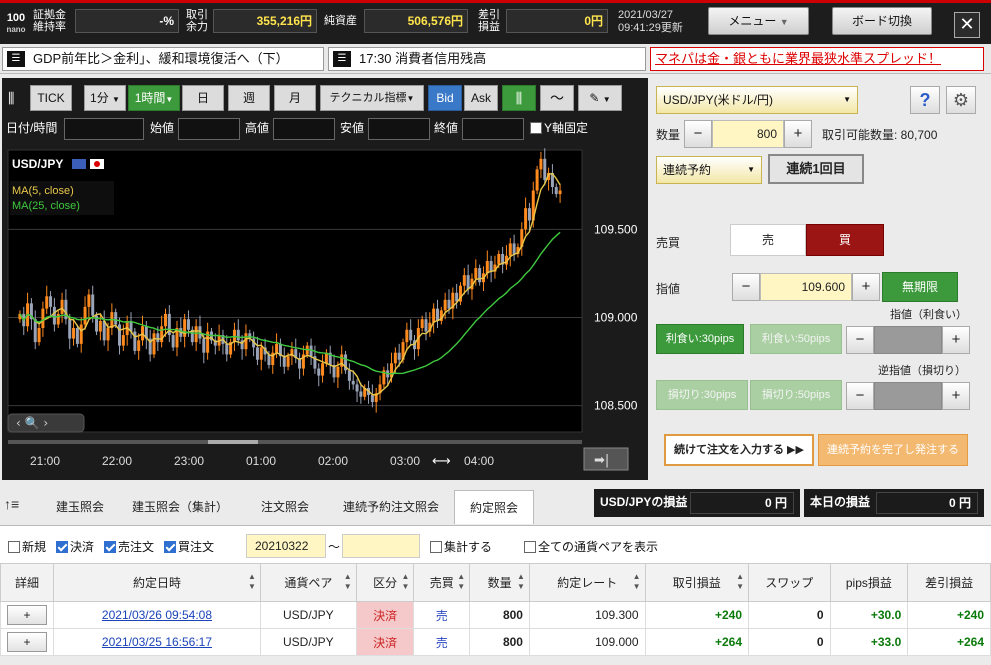  Describe the element at coordinates (304, 129) in the screenshot. I see `high-field` at that location.